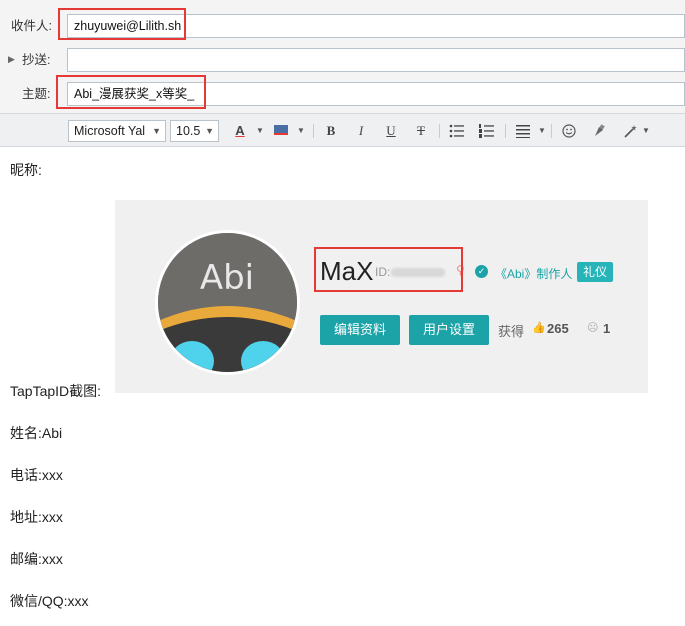 The width and height of the screenshot is (685, 626). What do you see at coordinates (49, 601) in the screenshot?
I see `contact-line: 微信/QQ:xxx` at bounding box center [49, 601].